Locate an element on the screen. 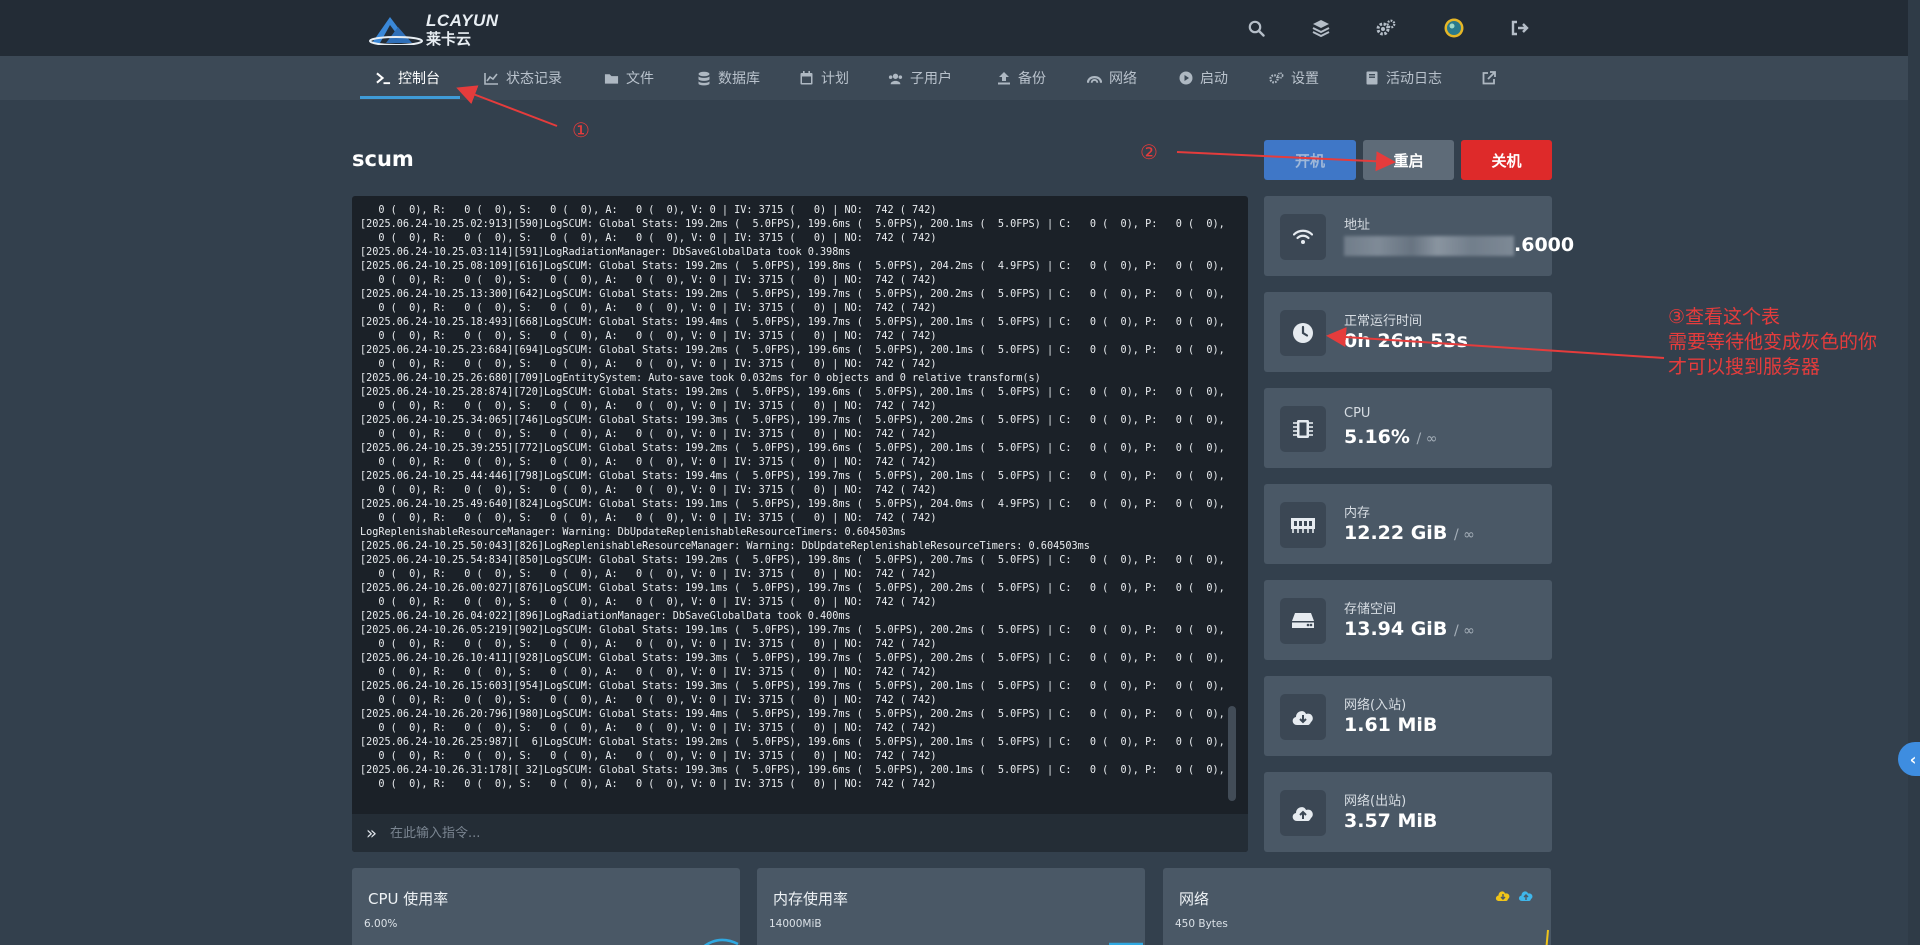  database-icon is located at coordinates (703, 78).